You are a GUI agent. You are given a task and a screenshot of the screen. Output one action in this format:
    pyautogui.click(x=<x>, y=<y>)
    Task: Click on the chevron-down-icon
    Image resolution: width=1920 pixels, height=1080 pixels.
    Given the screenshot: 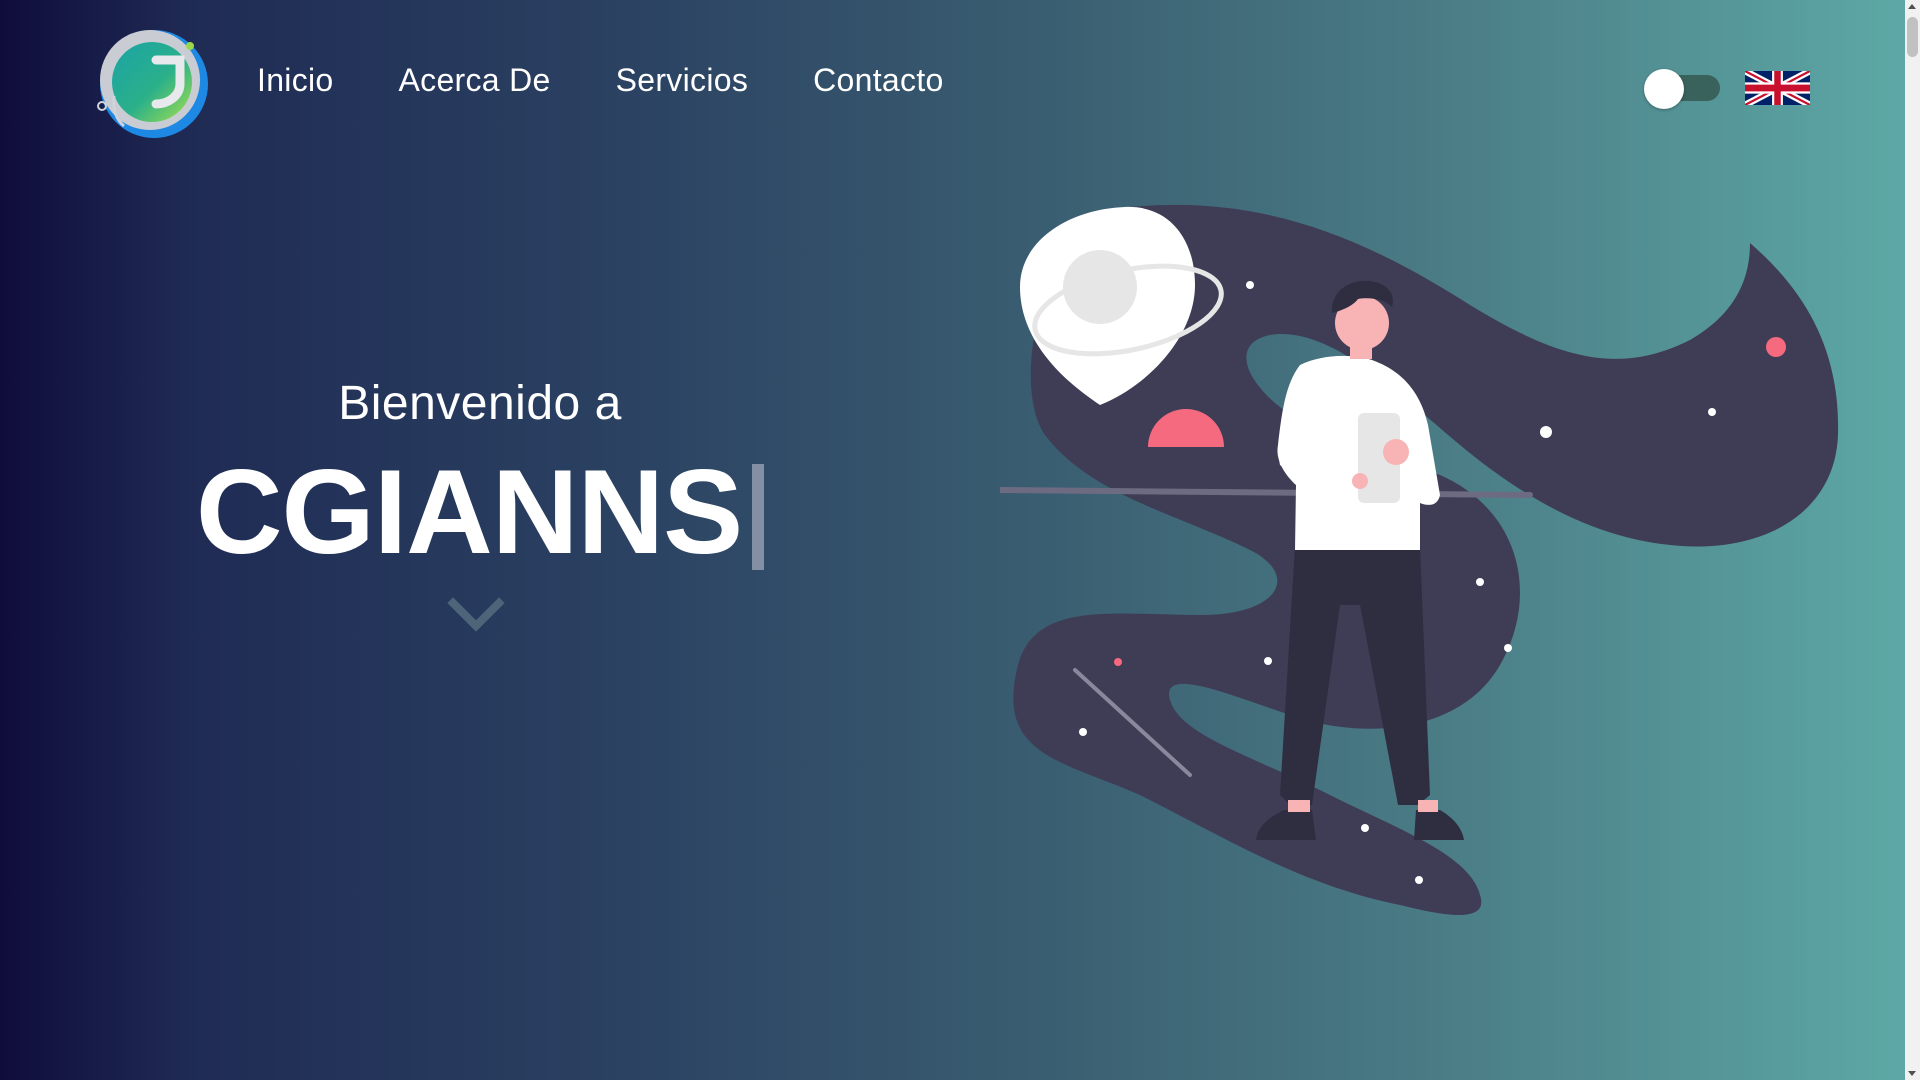 What is the action you would take?
    pyautogui.click(x=476, y=614)
    